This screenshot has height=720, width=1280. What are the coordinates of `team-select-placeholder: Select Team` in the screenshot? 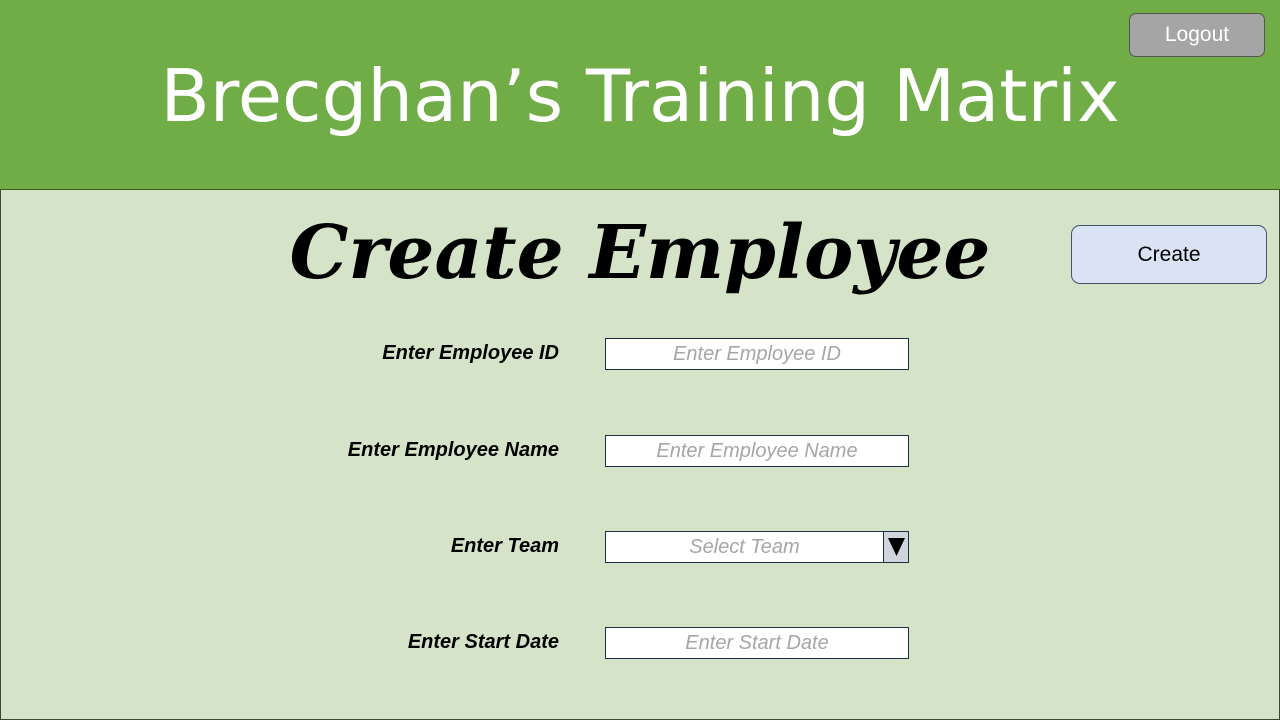 It's located at (744, 547).